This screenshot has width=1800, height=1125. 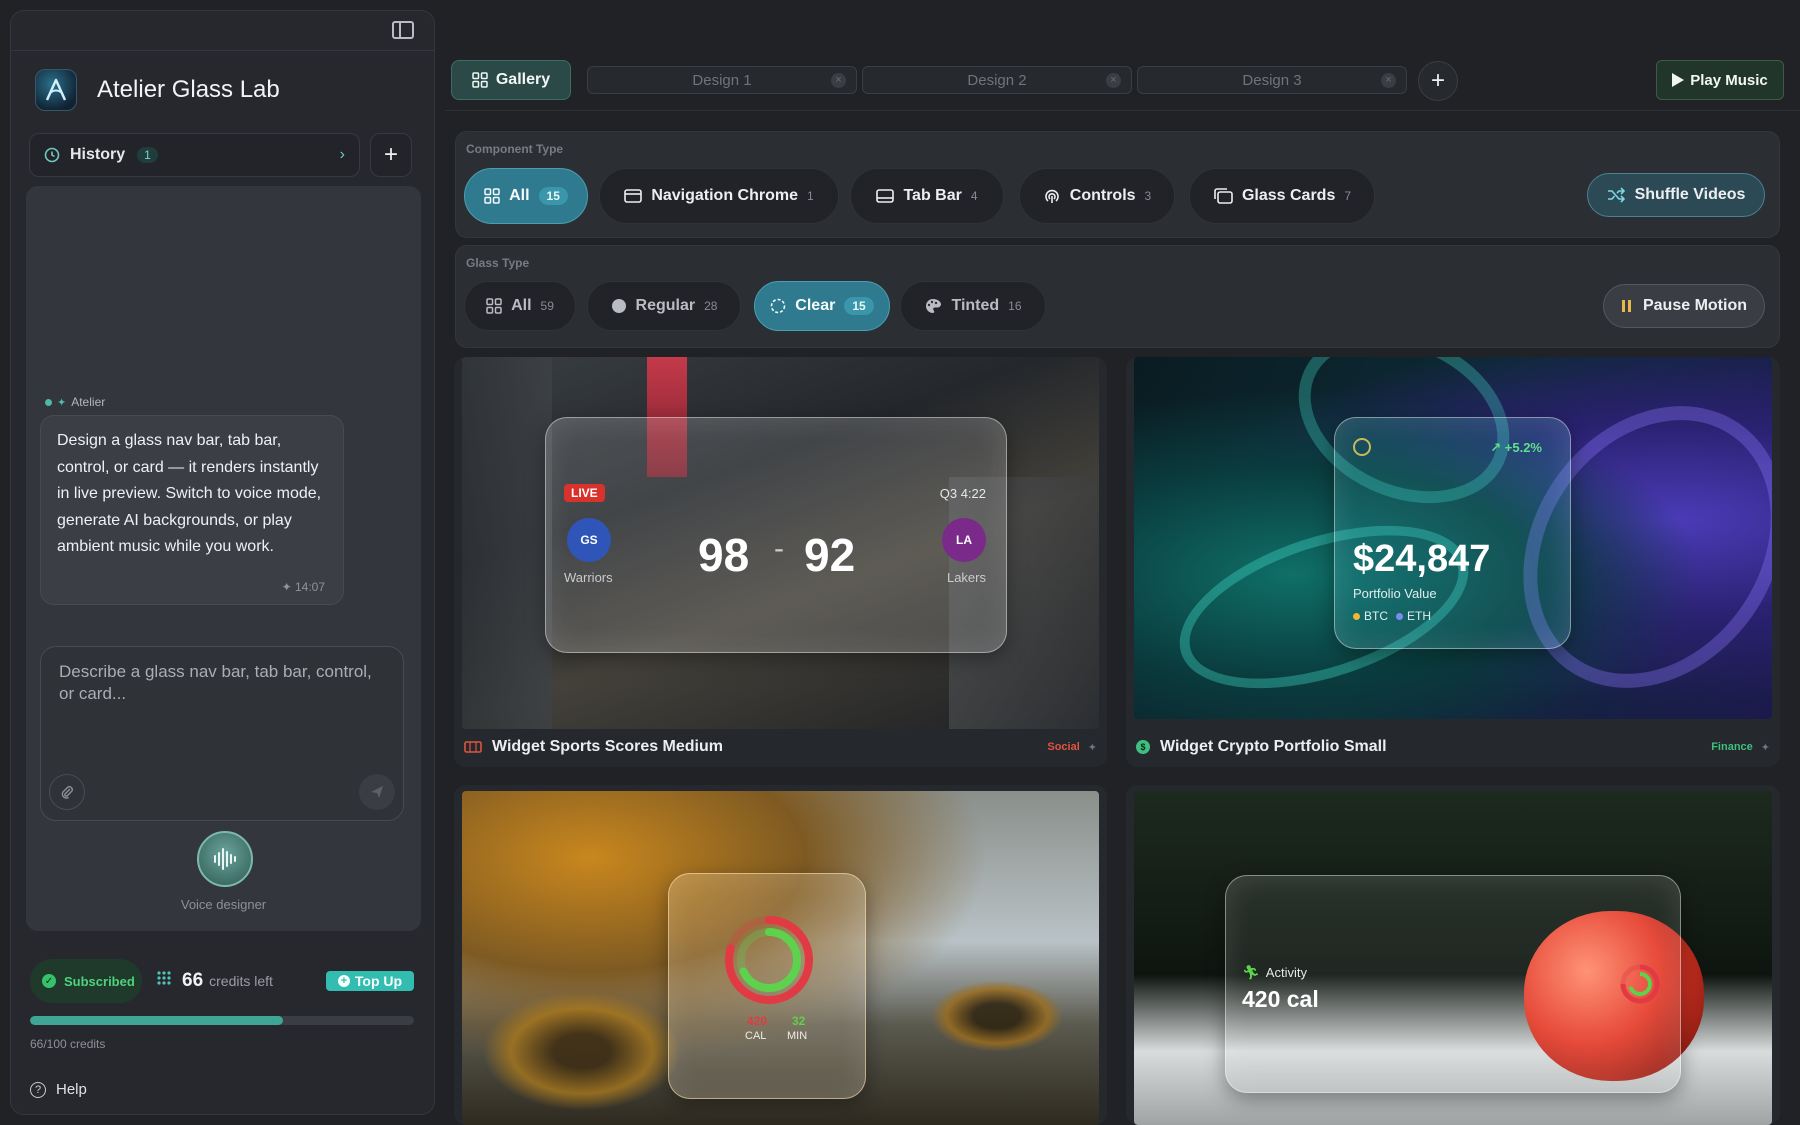 I want to click on shuffle-videos-button: Shuffle Videos, so click(x=1676, y=195).